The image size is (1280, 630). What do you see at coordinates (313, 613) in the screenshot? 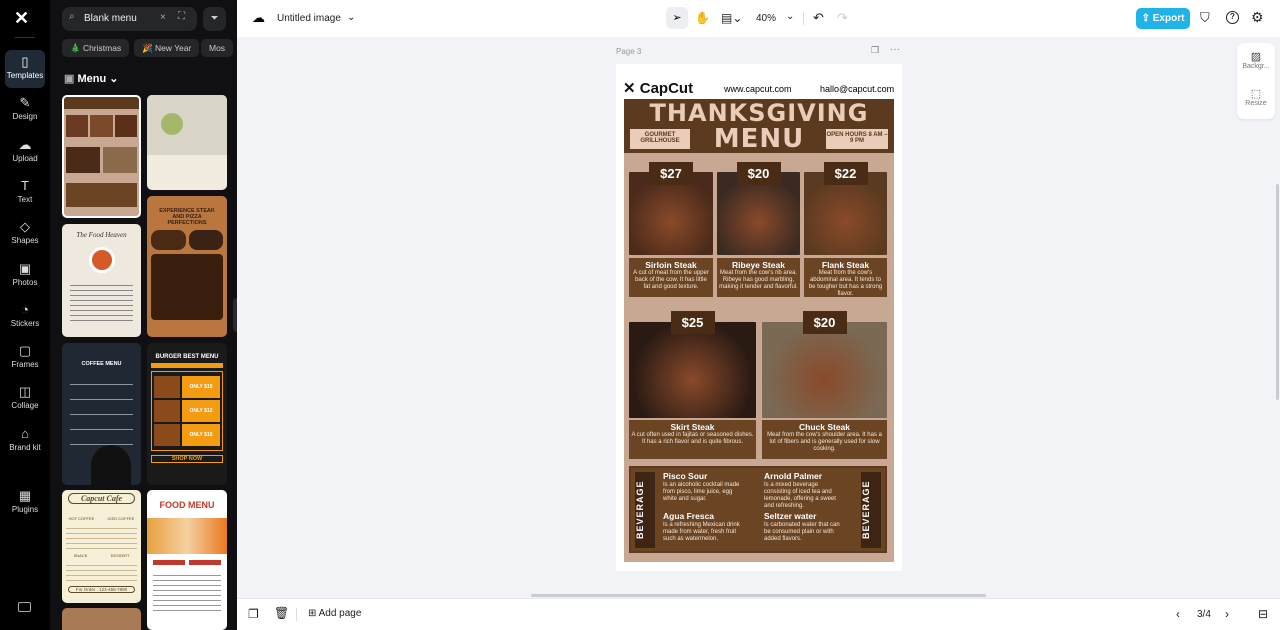
I see `add-page-icon: ⊞` at bounding box center [313, 613].